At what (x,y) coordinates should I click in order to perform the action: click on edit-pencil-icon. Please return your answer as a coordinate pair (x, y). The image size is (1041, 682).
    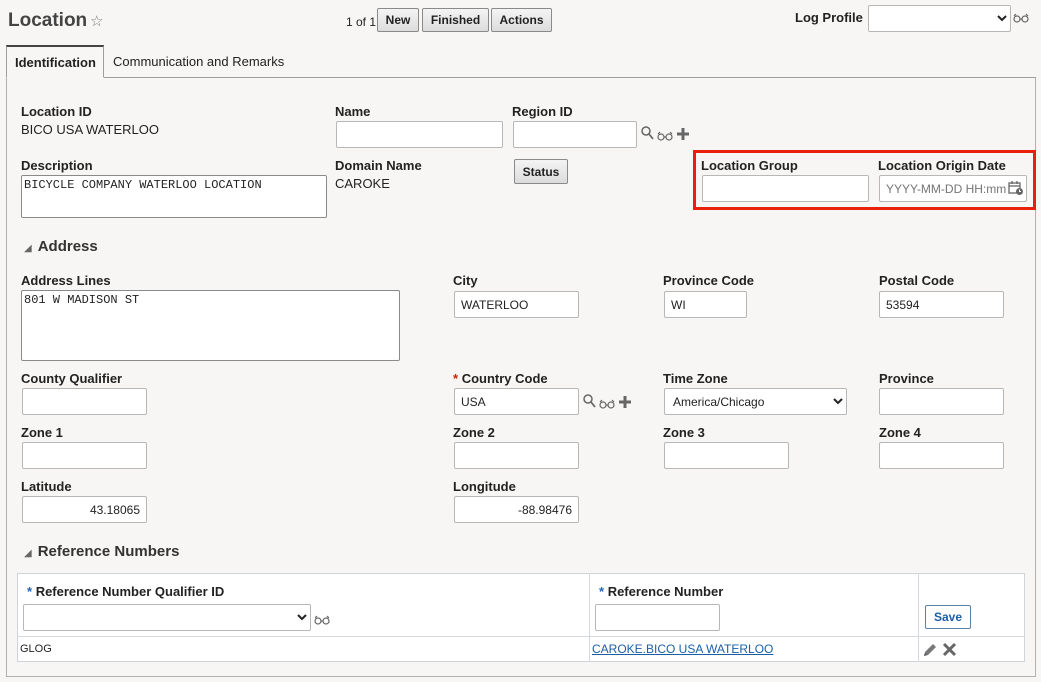
    Looking at the image, I should click on (930, 651).